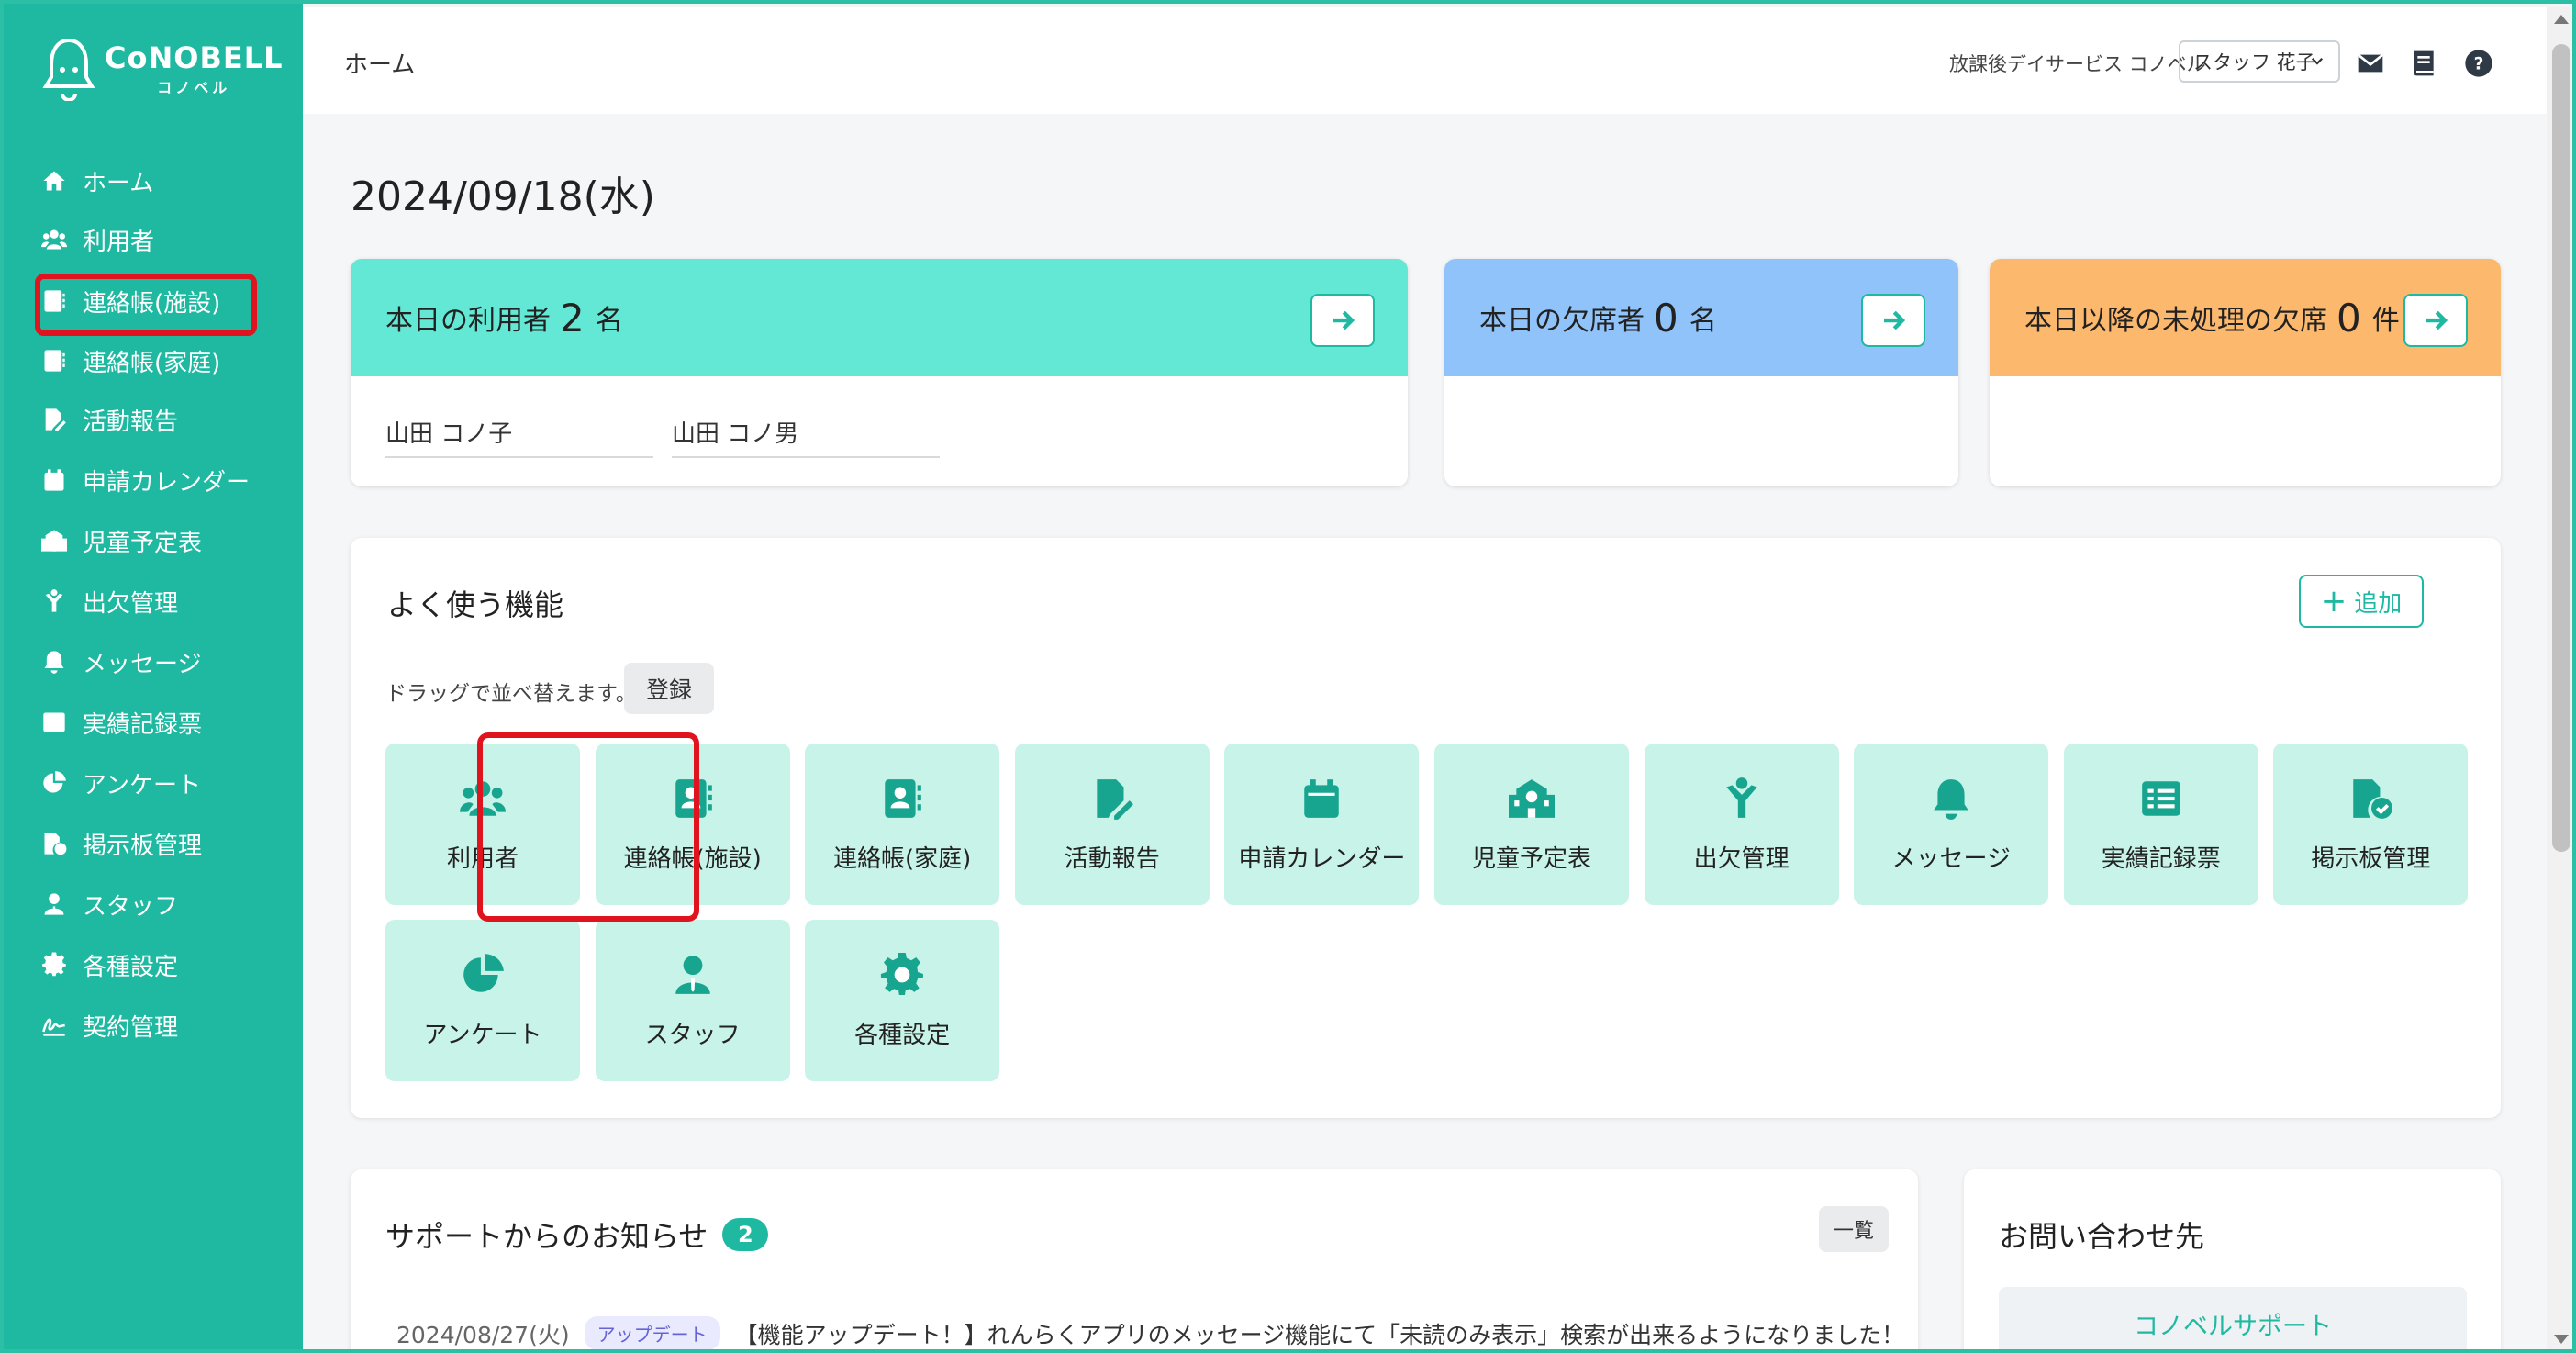 The height and width of the screenshot is (1353, 2576). I want to click on summary-header: 本日の欠席者 0 名, so click(1701, 317).